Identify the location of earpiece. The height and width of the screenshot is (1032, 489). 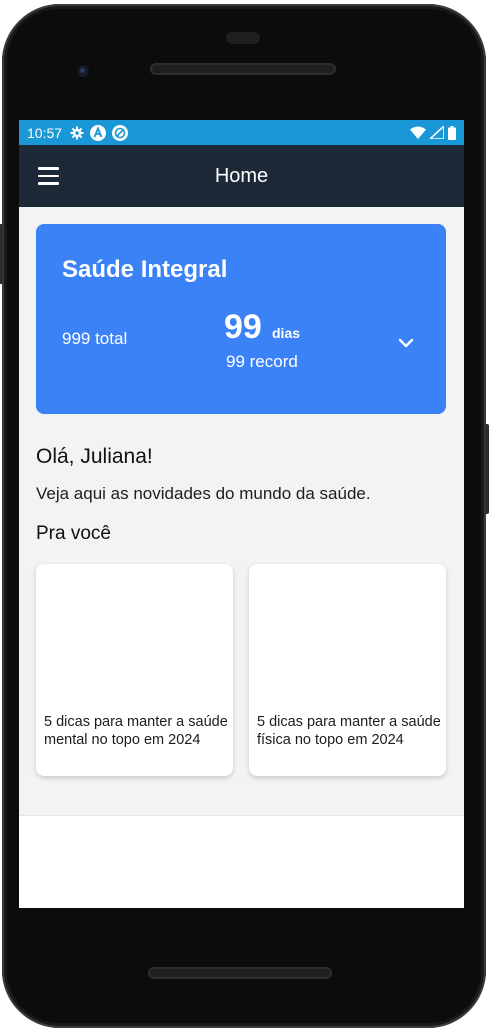
(243, 38).